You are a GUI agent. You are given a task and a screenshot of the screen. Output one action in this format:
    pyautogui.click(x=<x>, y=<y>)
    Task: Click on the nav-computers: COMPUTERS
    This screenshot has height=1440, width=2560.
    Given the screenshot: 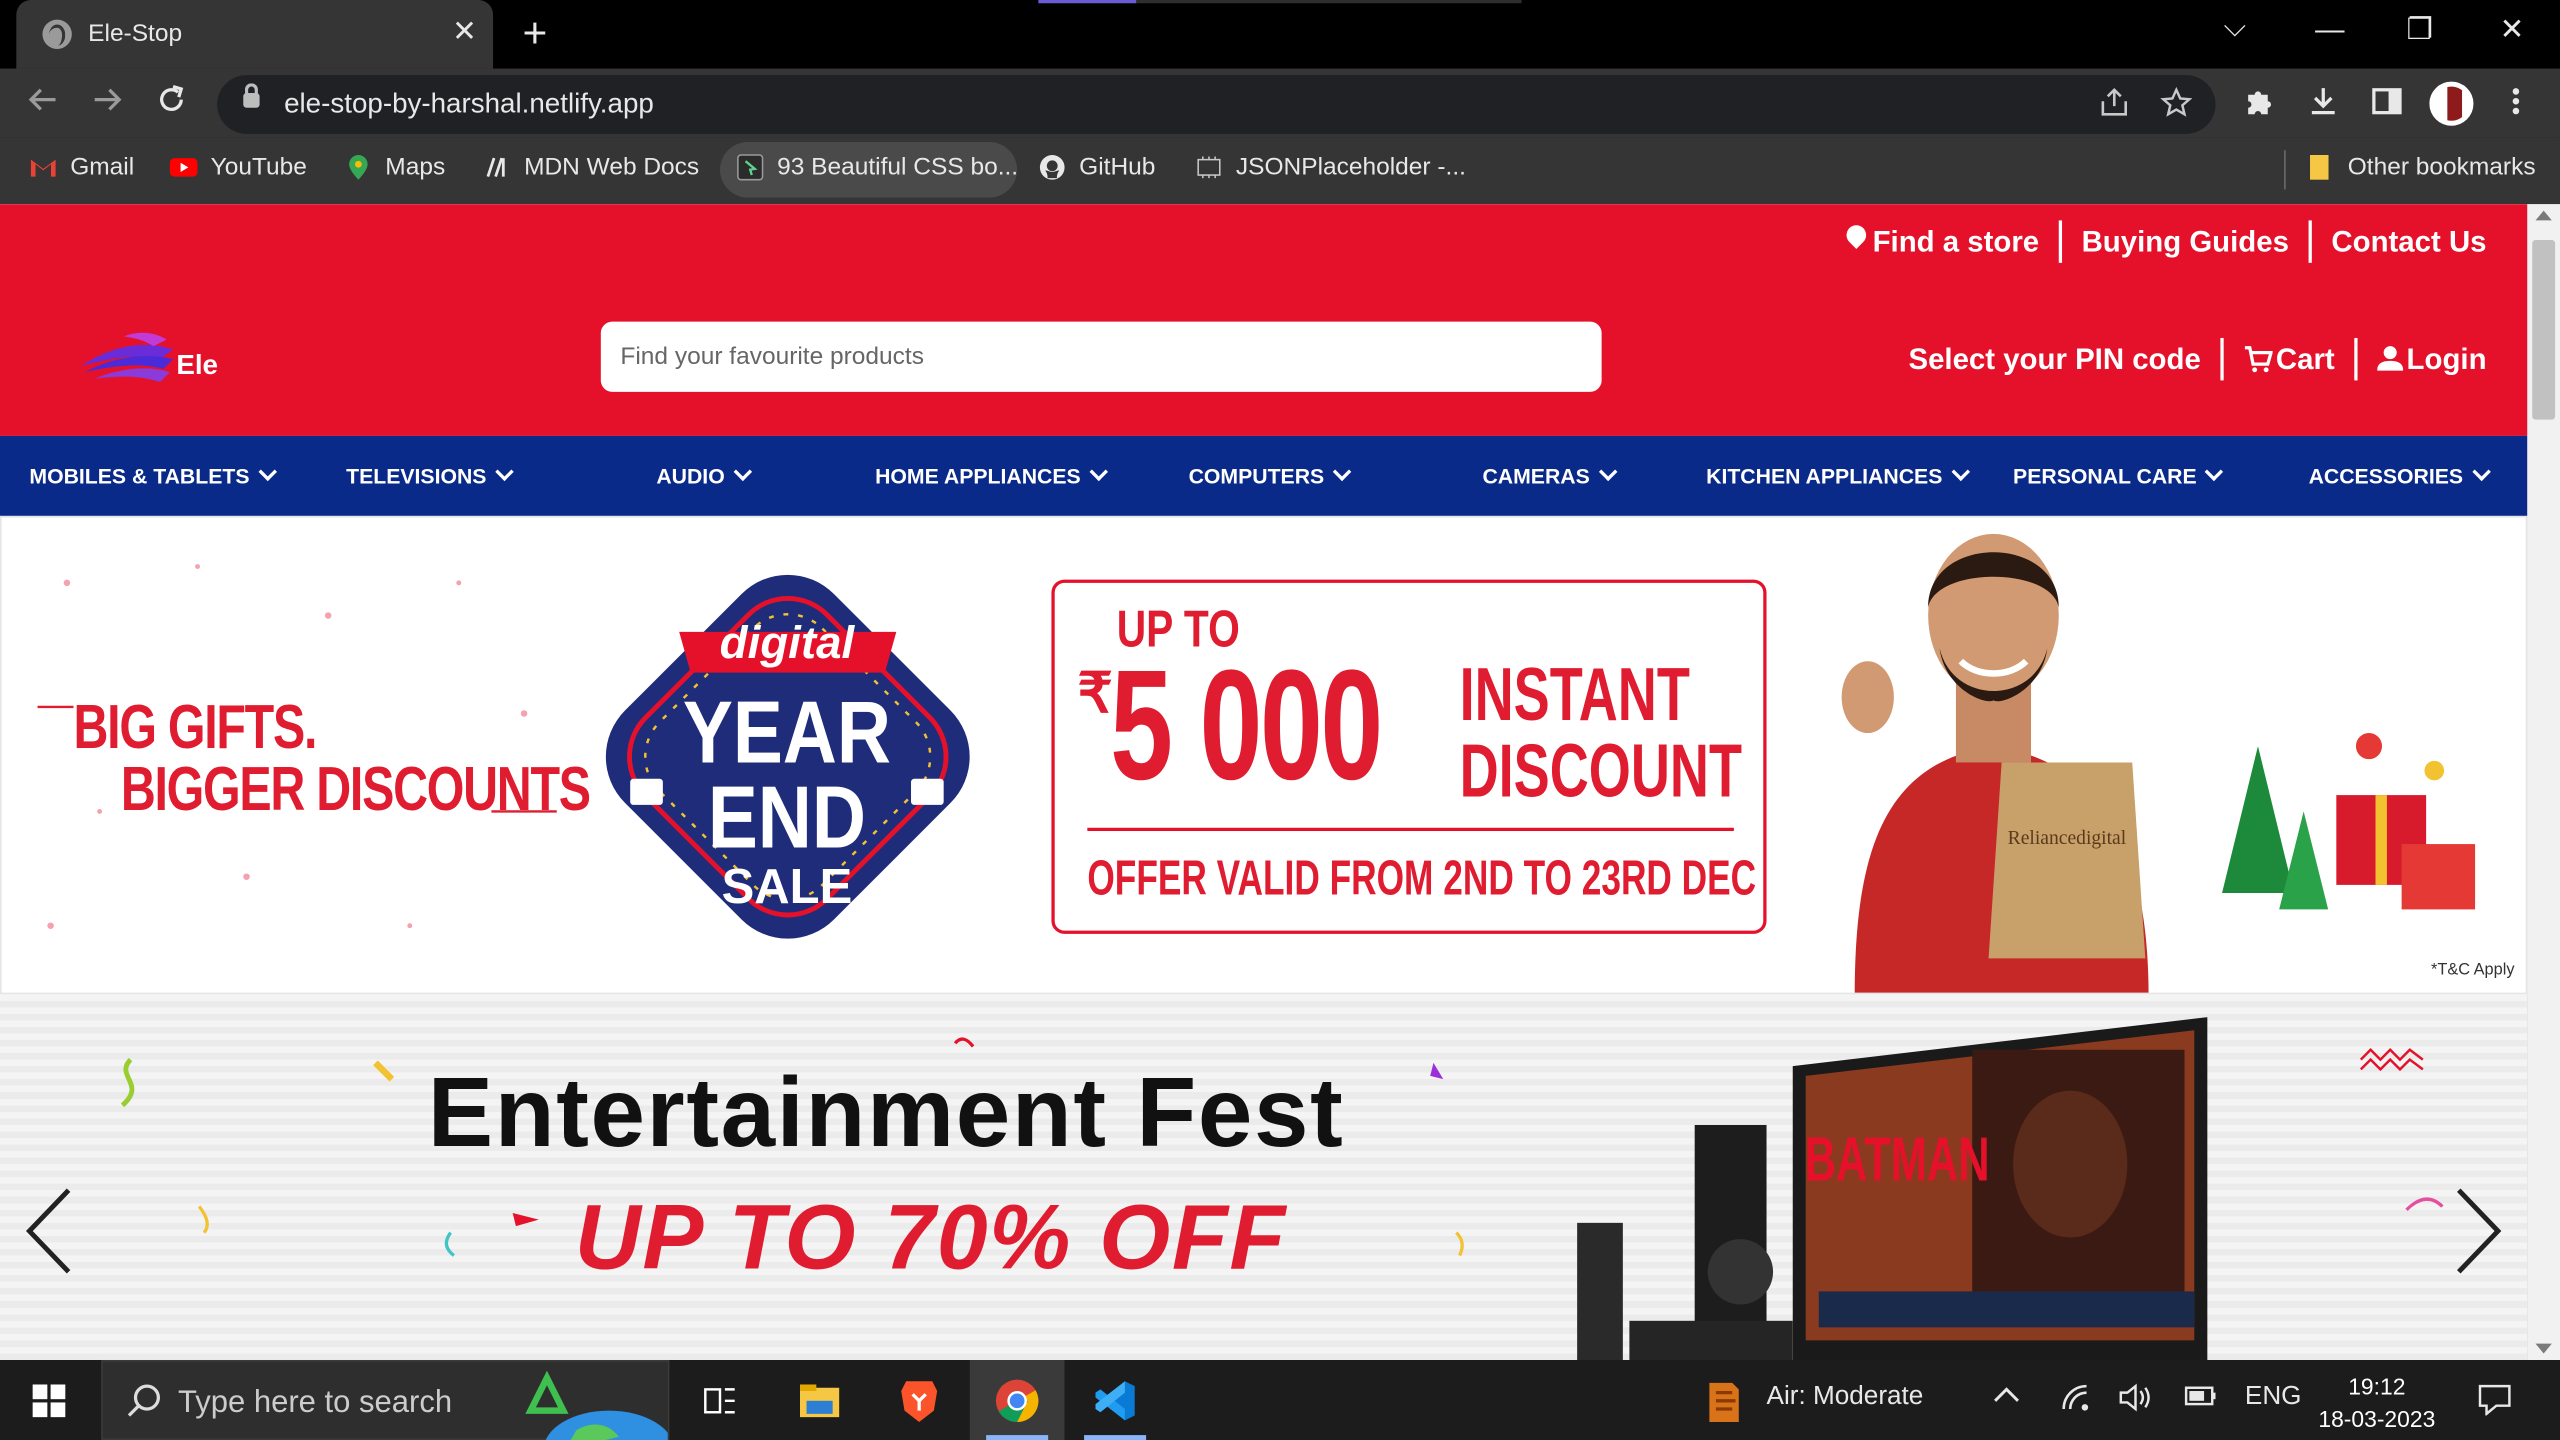 What is the action you would take?
    pyautogui.click(x=1270, y=475)
    